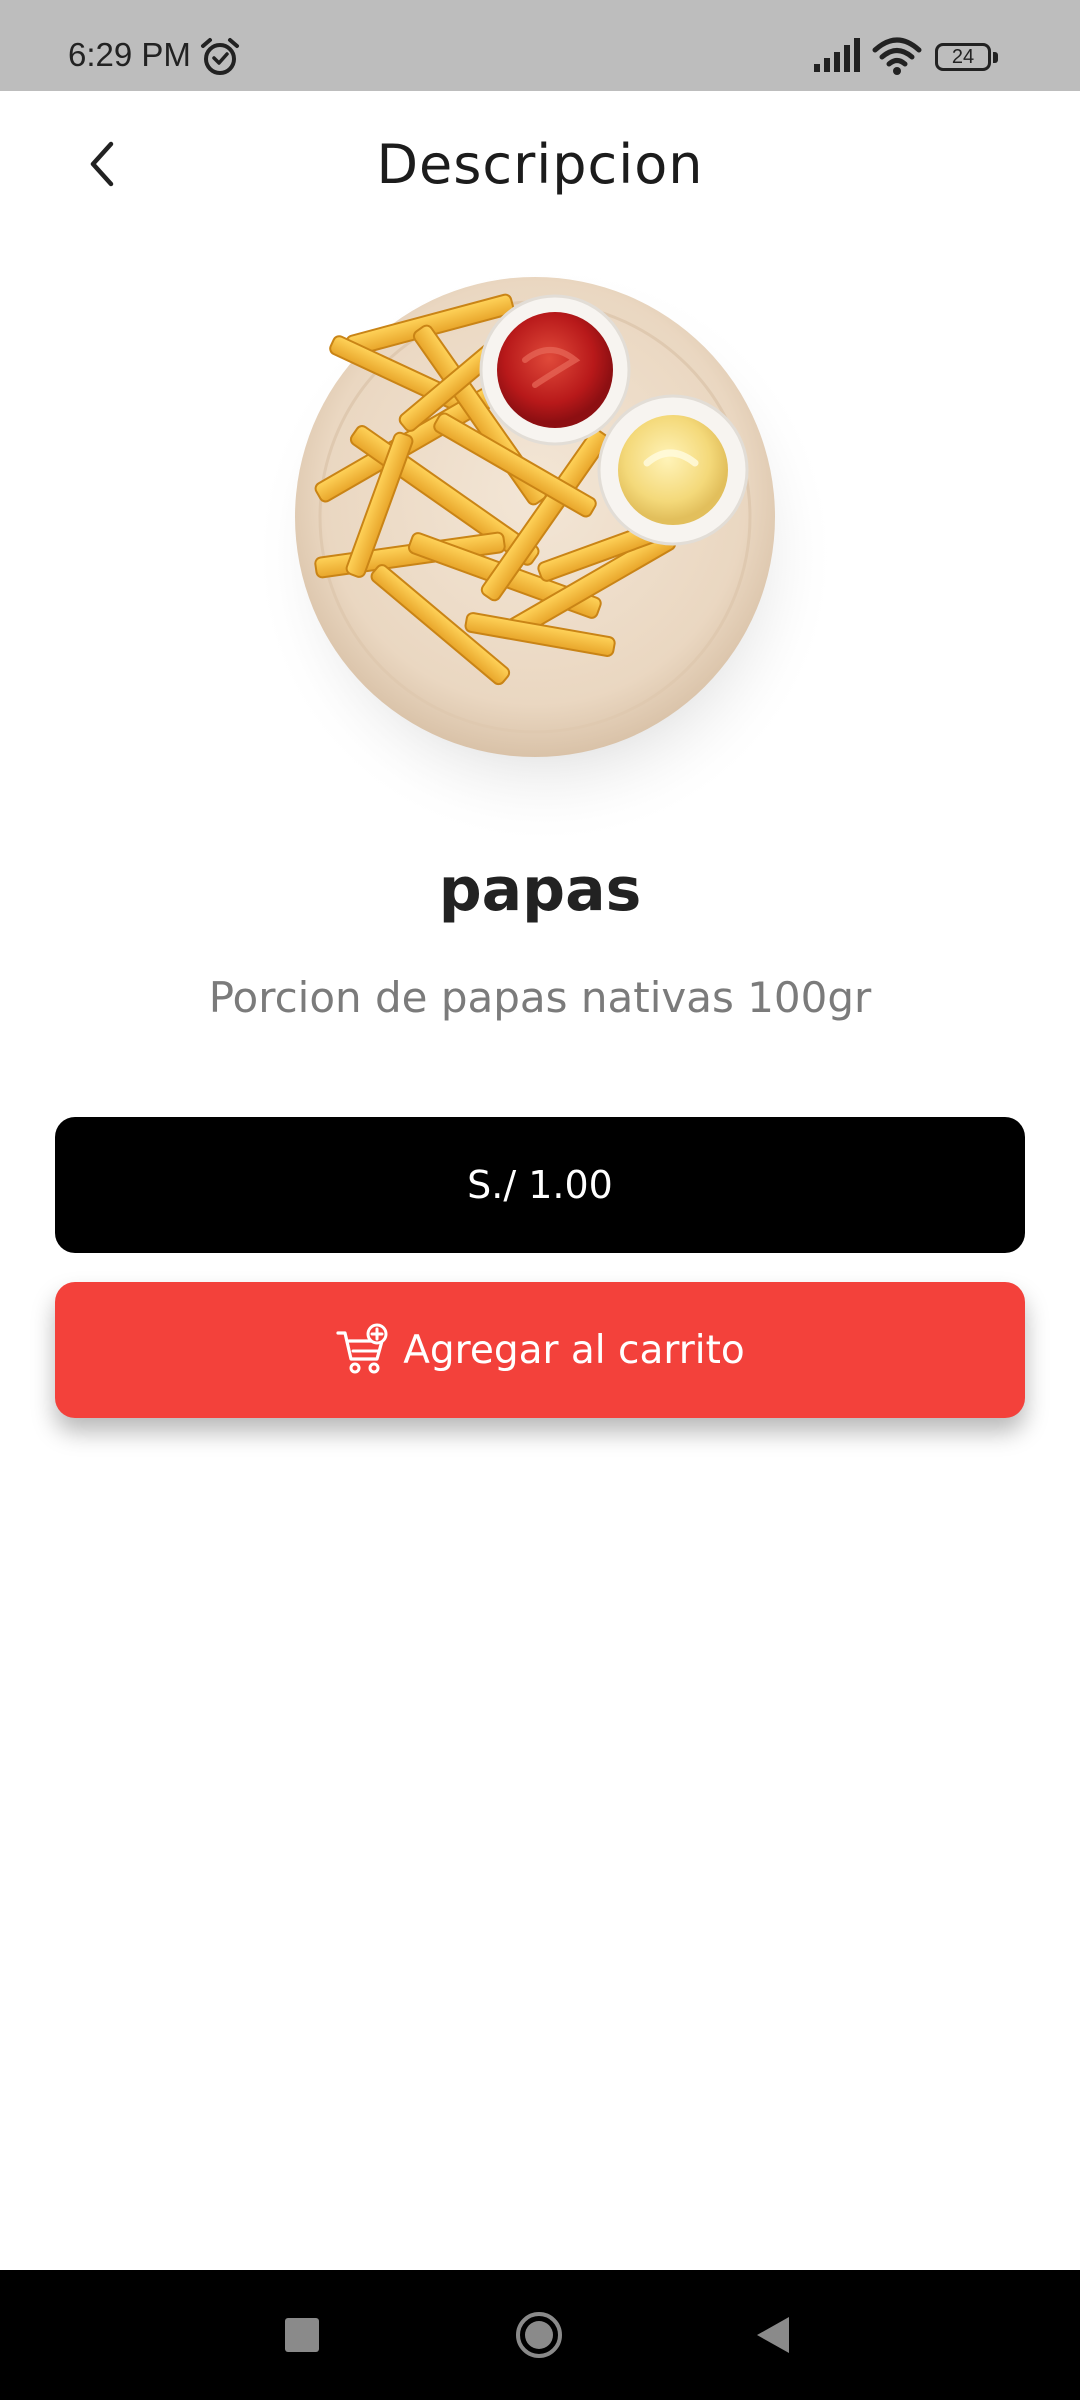 This screenshot has width=1080, height=2400. I want to click on add-to-cart-label: Agregar al carrito, so click(574, 1350).